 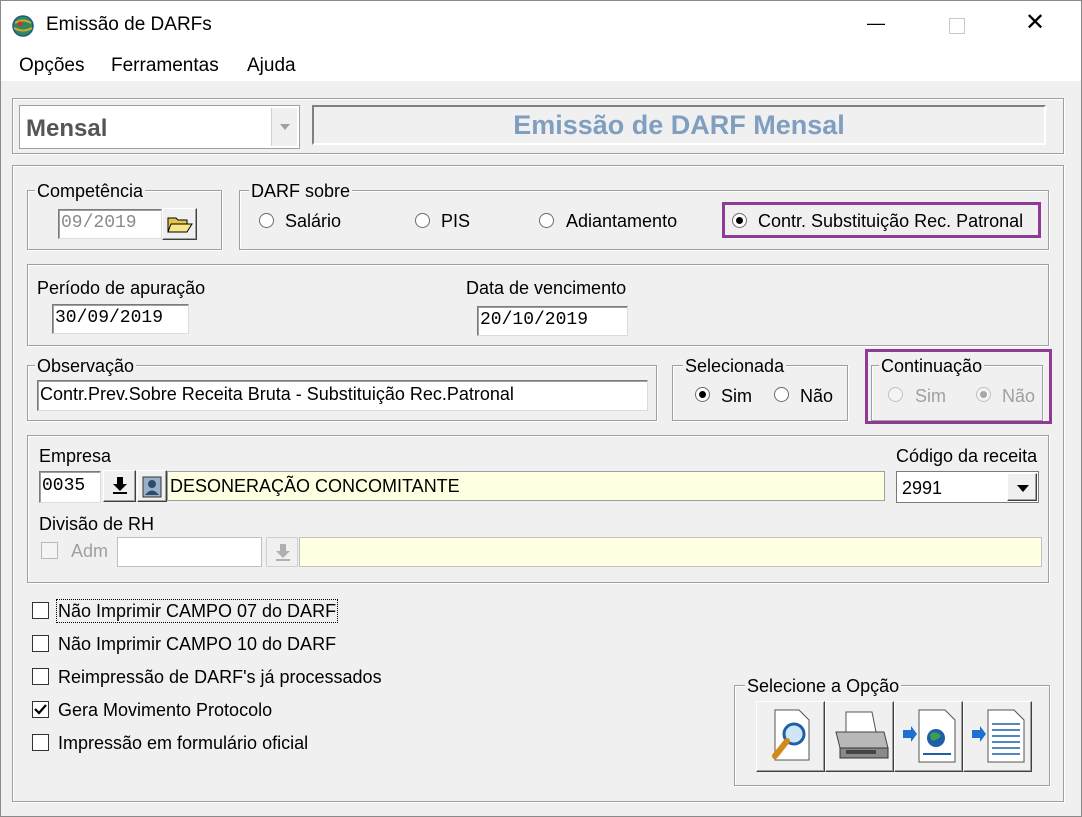 What do you see at coordinates (159, 127) in the screenshot?
I see `mode-select: Mensal` at bounding box center [159, 127].